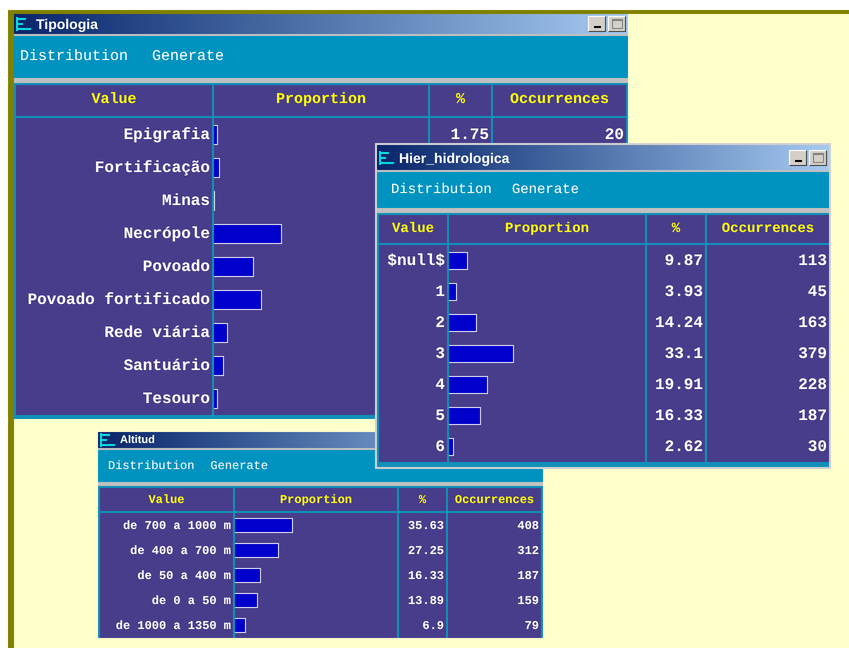 Image resolution: width=849 pixels, height=648 pixels. Describe the element at coordinates (817, 292) in the screenshot. I see `table-cell-text: 45` at that location.